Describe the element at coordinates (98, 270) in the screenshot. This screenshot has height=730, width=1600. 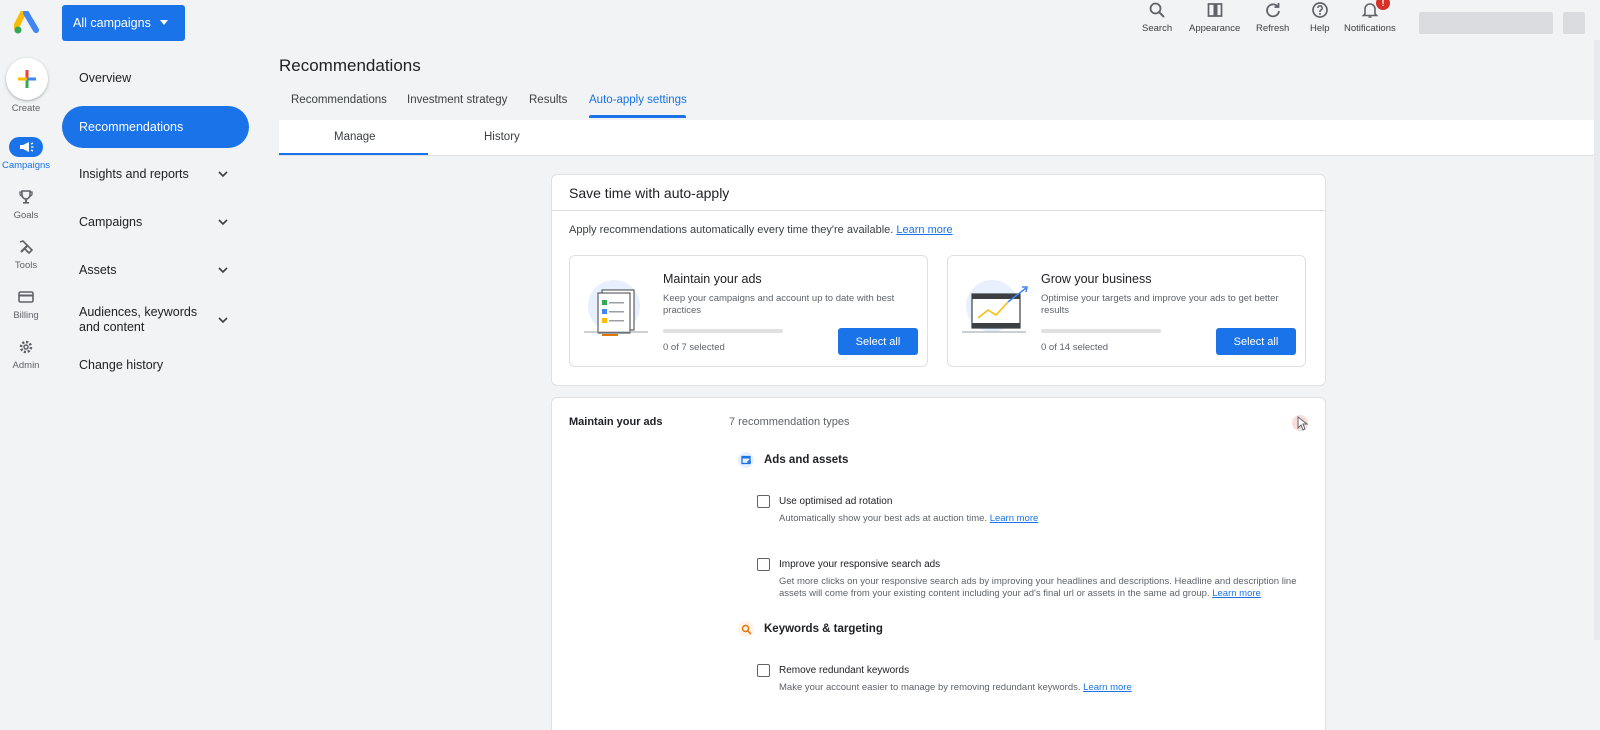
I see `nav-label: Assets` at that location.